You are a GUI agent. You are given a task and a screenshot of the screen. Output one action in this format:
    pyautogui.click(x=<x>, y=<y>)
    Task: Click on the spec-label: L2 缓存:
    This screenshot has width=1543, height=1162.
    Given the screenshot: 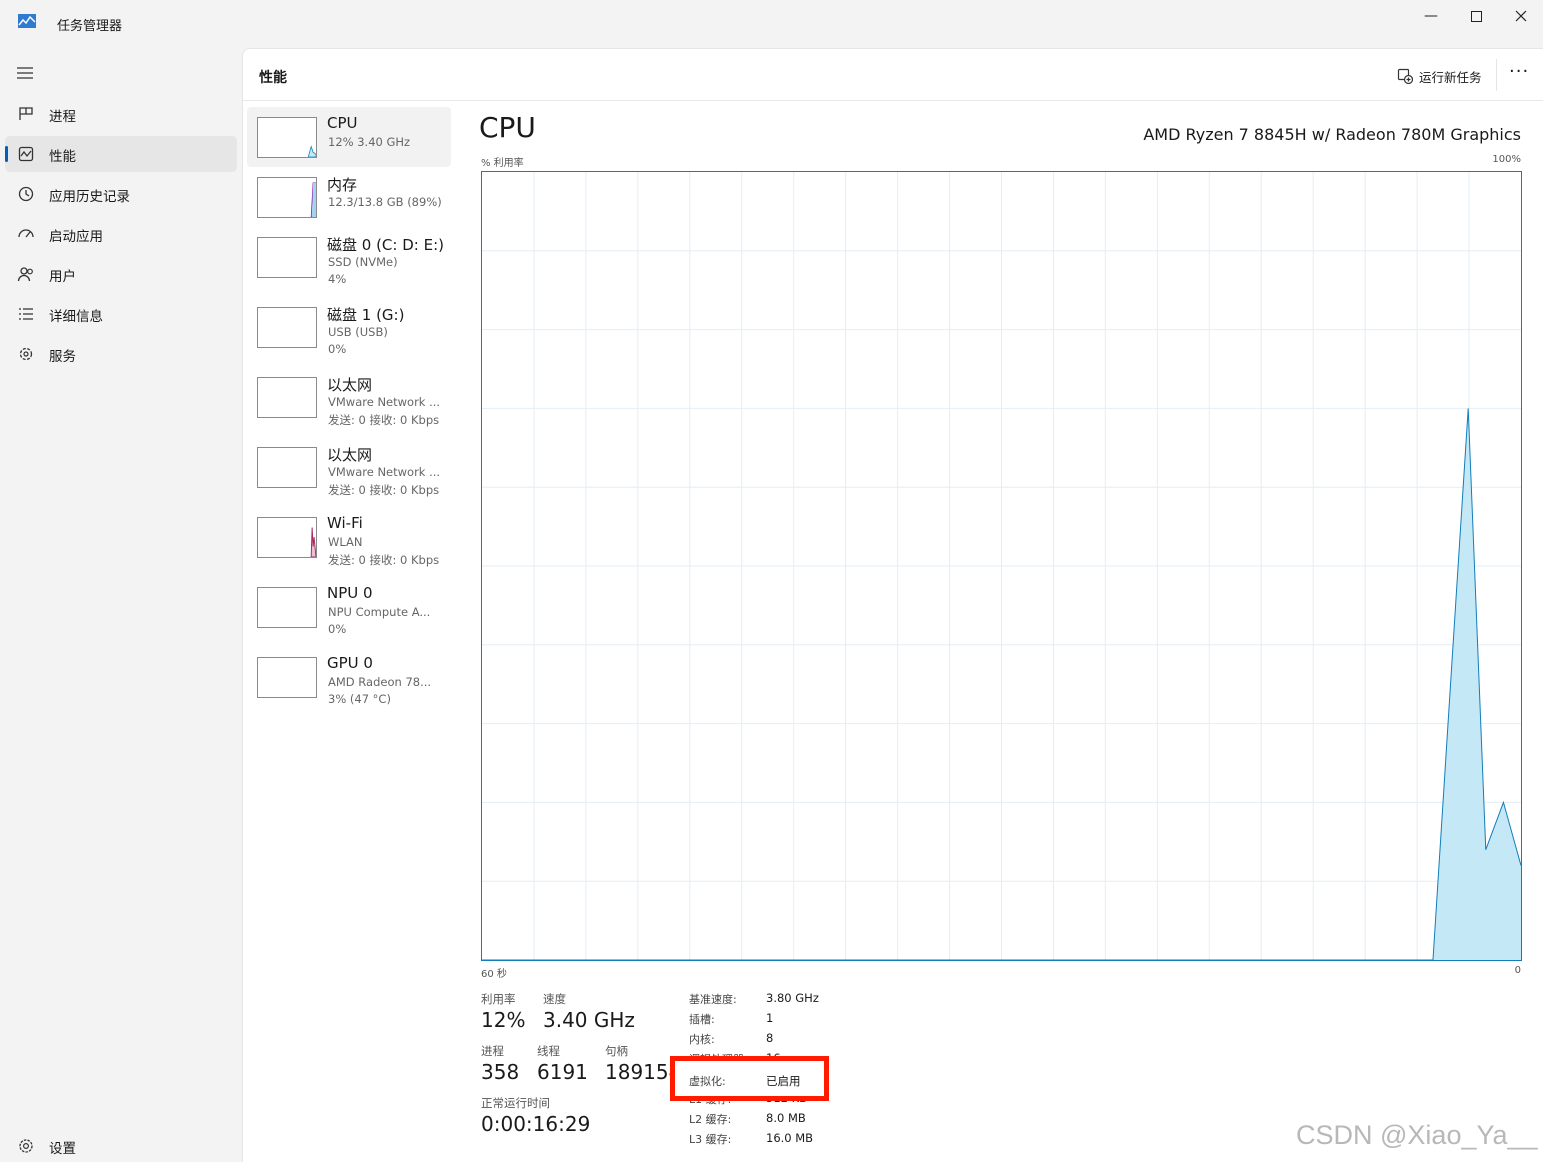 What is the action you would take?
    pyautogui.click(x=710, y=1119)
    